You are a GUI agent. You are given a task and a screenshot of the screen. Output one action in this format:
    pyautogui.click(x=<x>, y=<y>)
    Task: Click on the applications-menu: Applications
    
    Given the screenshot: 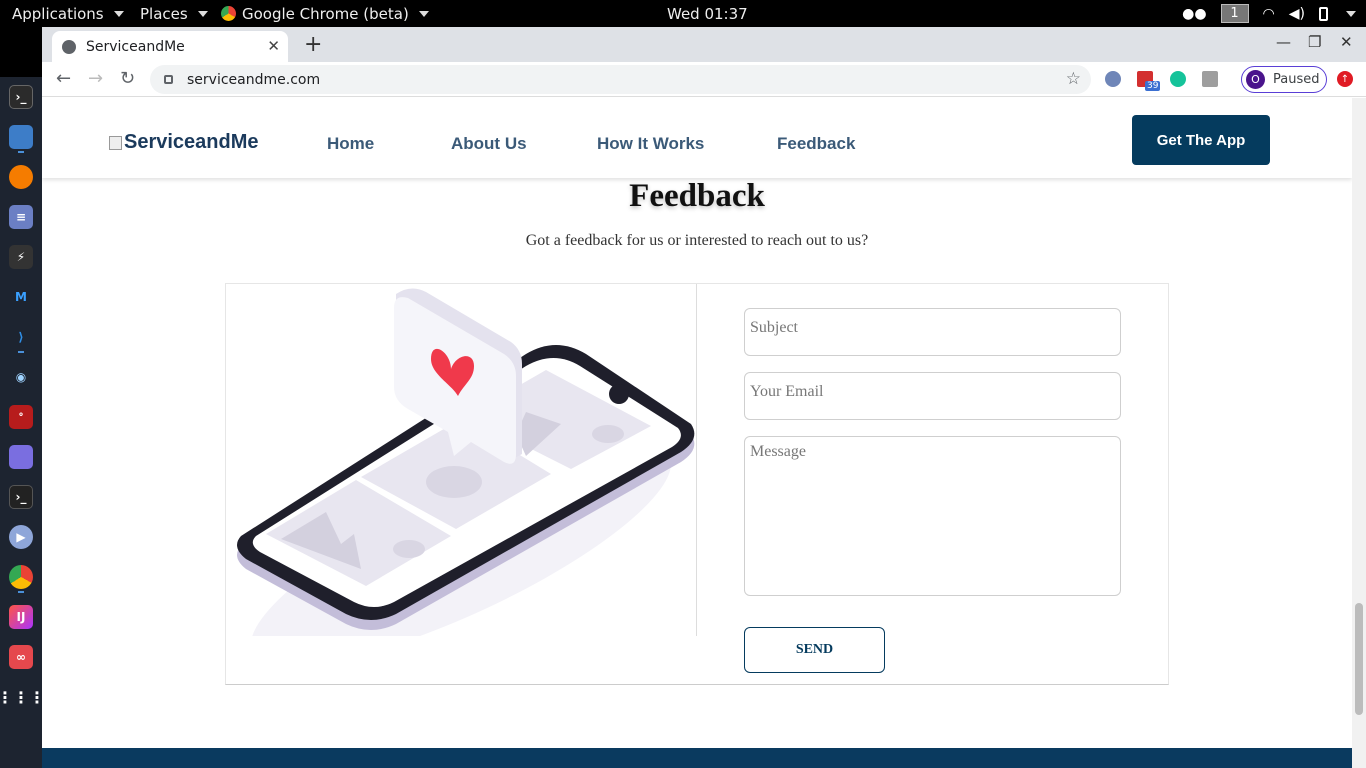 What is the action you would take?
    pyautogui.click(x=68, y=13)
    